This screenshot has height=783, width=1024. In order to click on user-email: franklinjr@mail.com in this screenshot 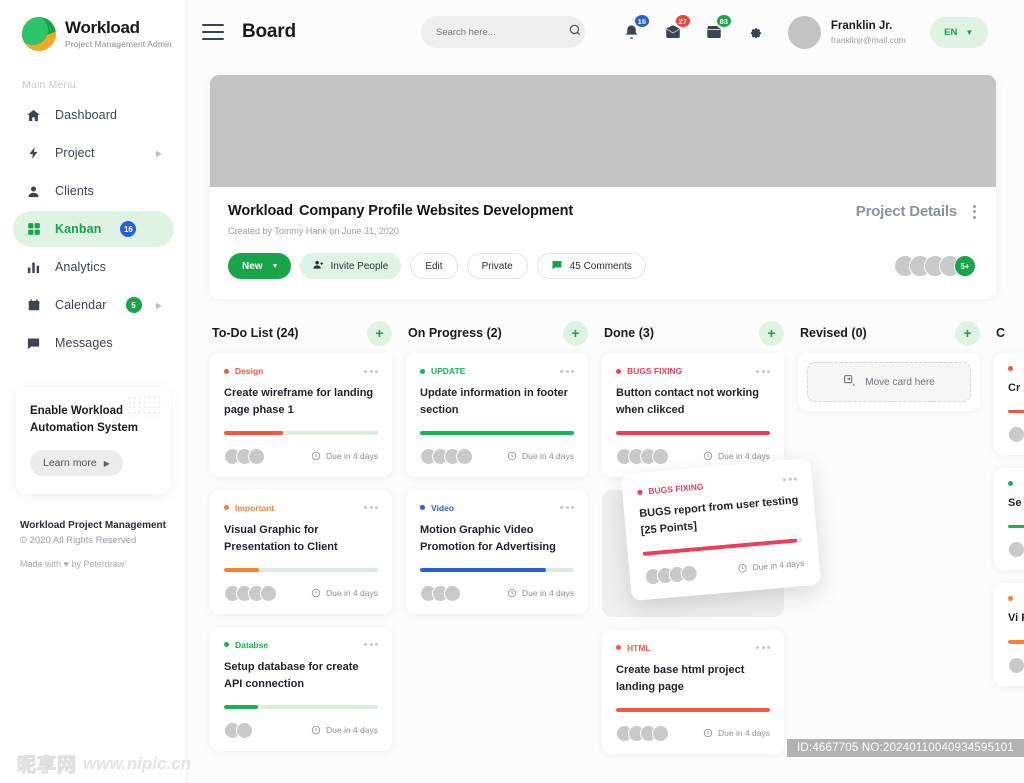, I will do `click(868, 39)`.